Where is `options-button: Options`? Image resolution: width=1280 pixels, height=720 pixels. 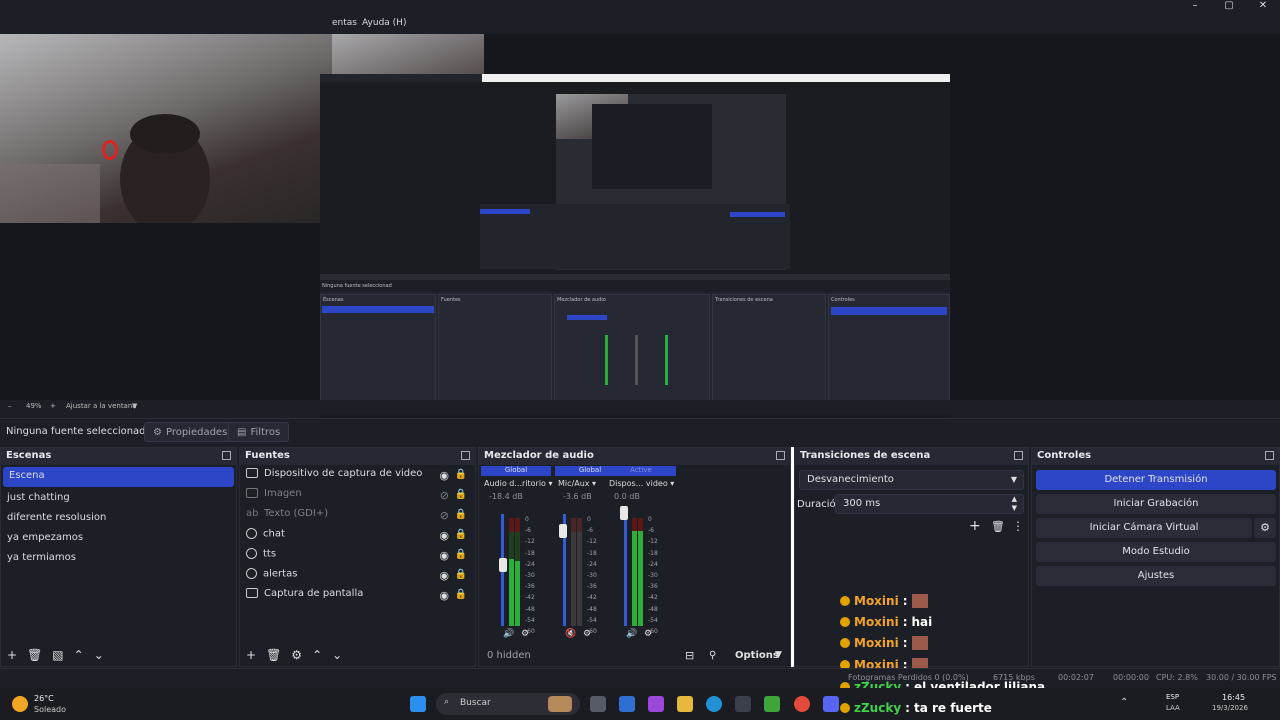
options-button: Options is located at coordinates (757, 655).